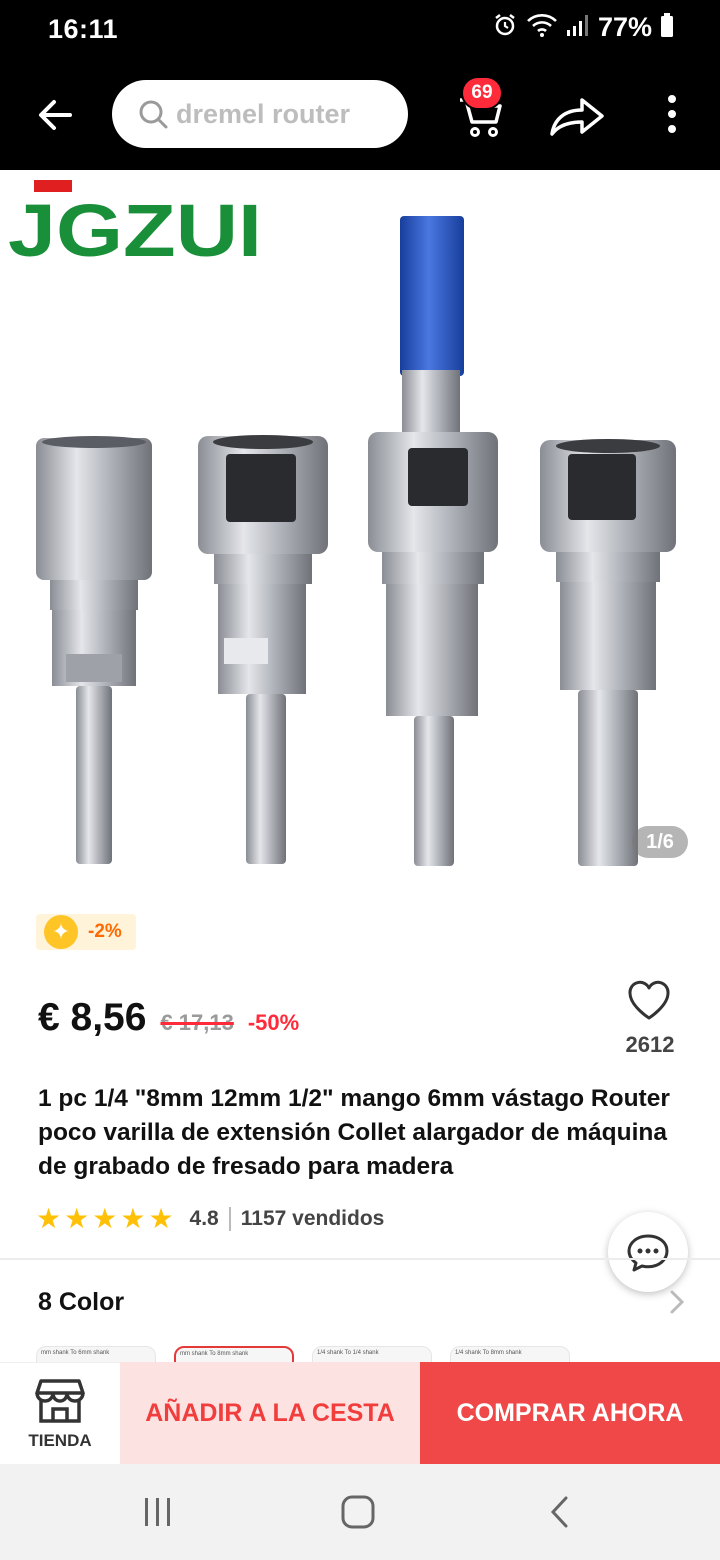  What do you see at coordinates (60, 1400) in the screenshot?
I see `store-icon` at bounding box center [60, 1400].